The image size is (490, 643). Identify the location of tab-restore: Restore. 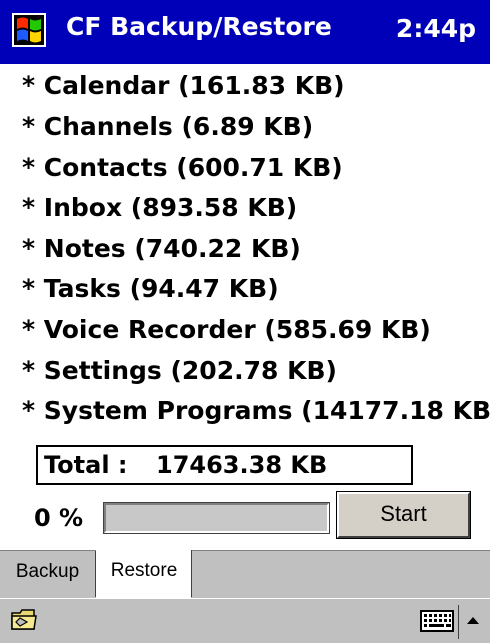
(144, 574).